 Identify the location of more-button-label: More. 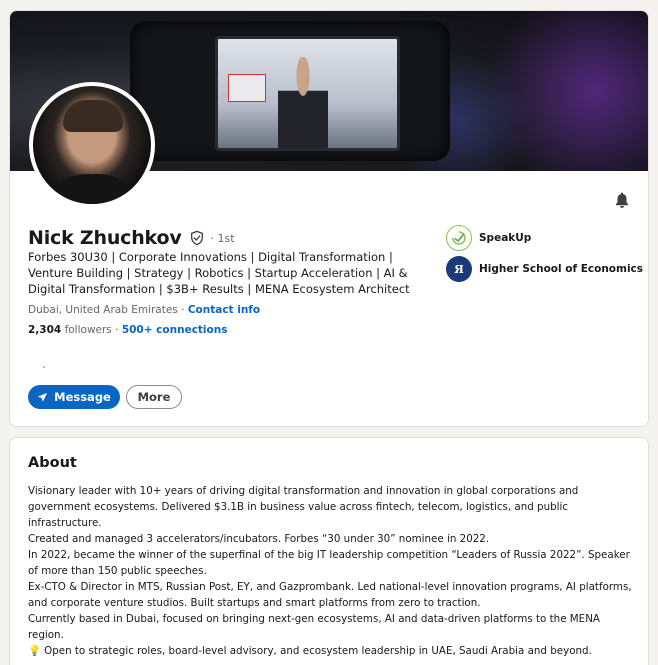
(154, 397).